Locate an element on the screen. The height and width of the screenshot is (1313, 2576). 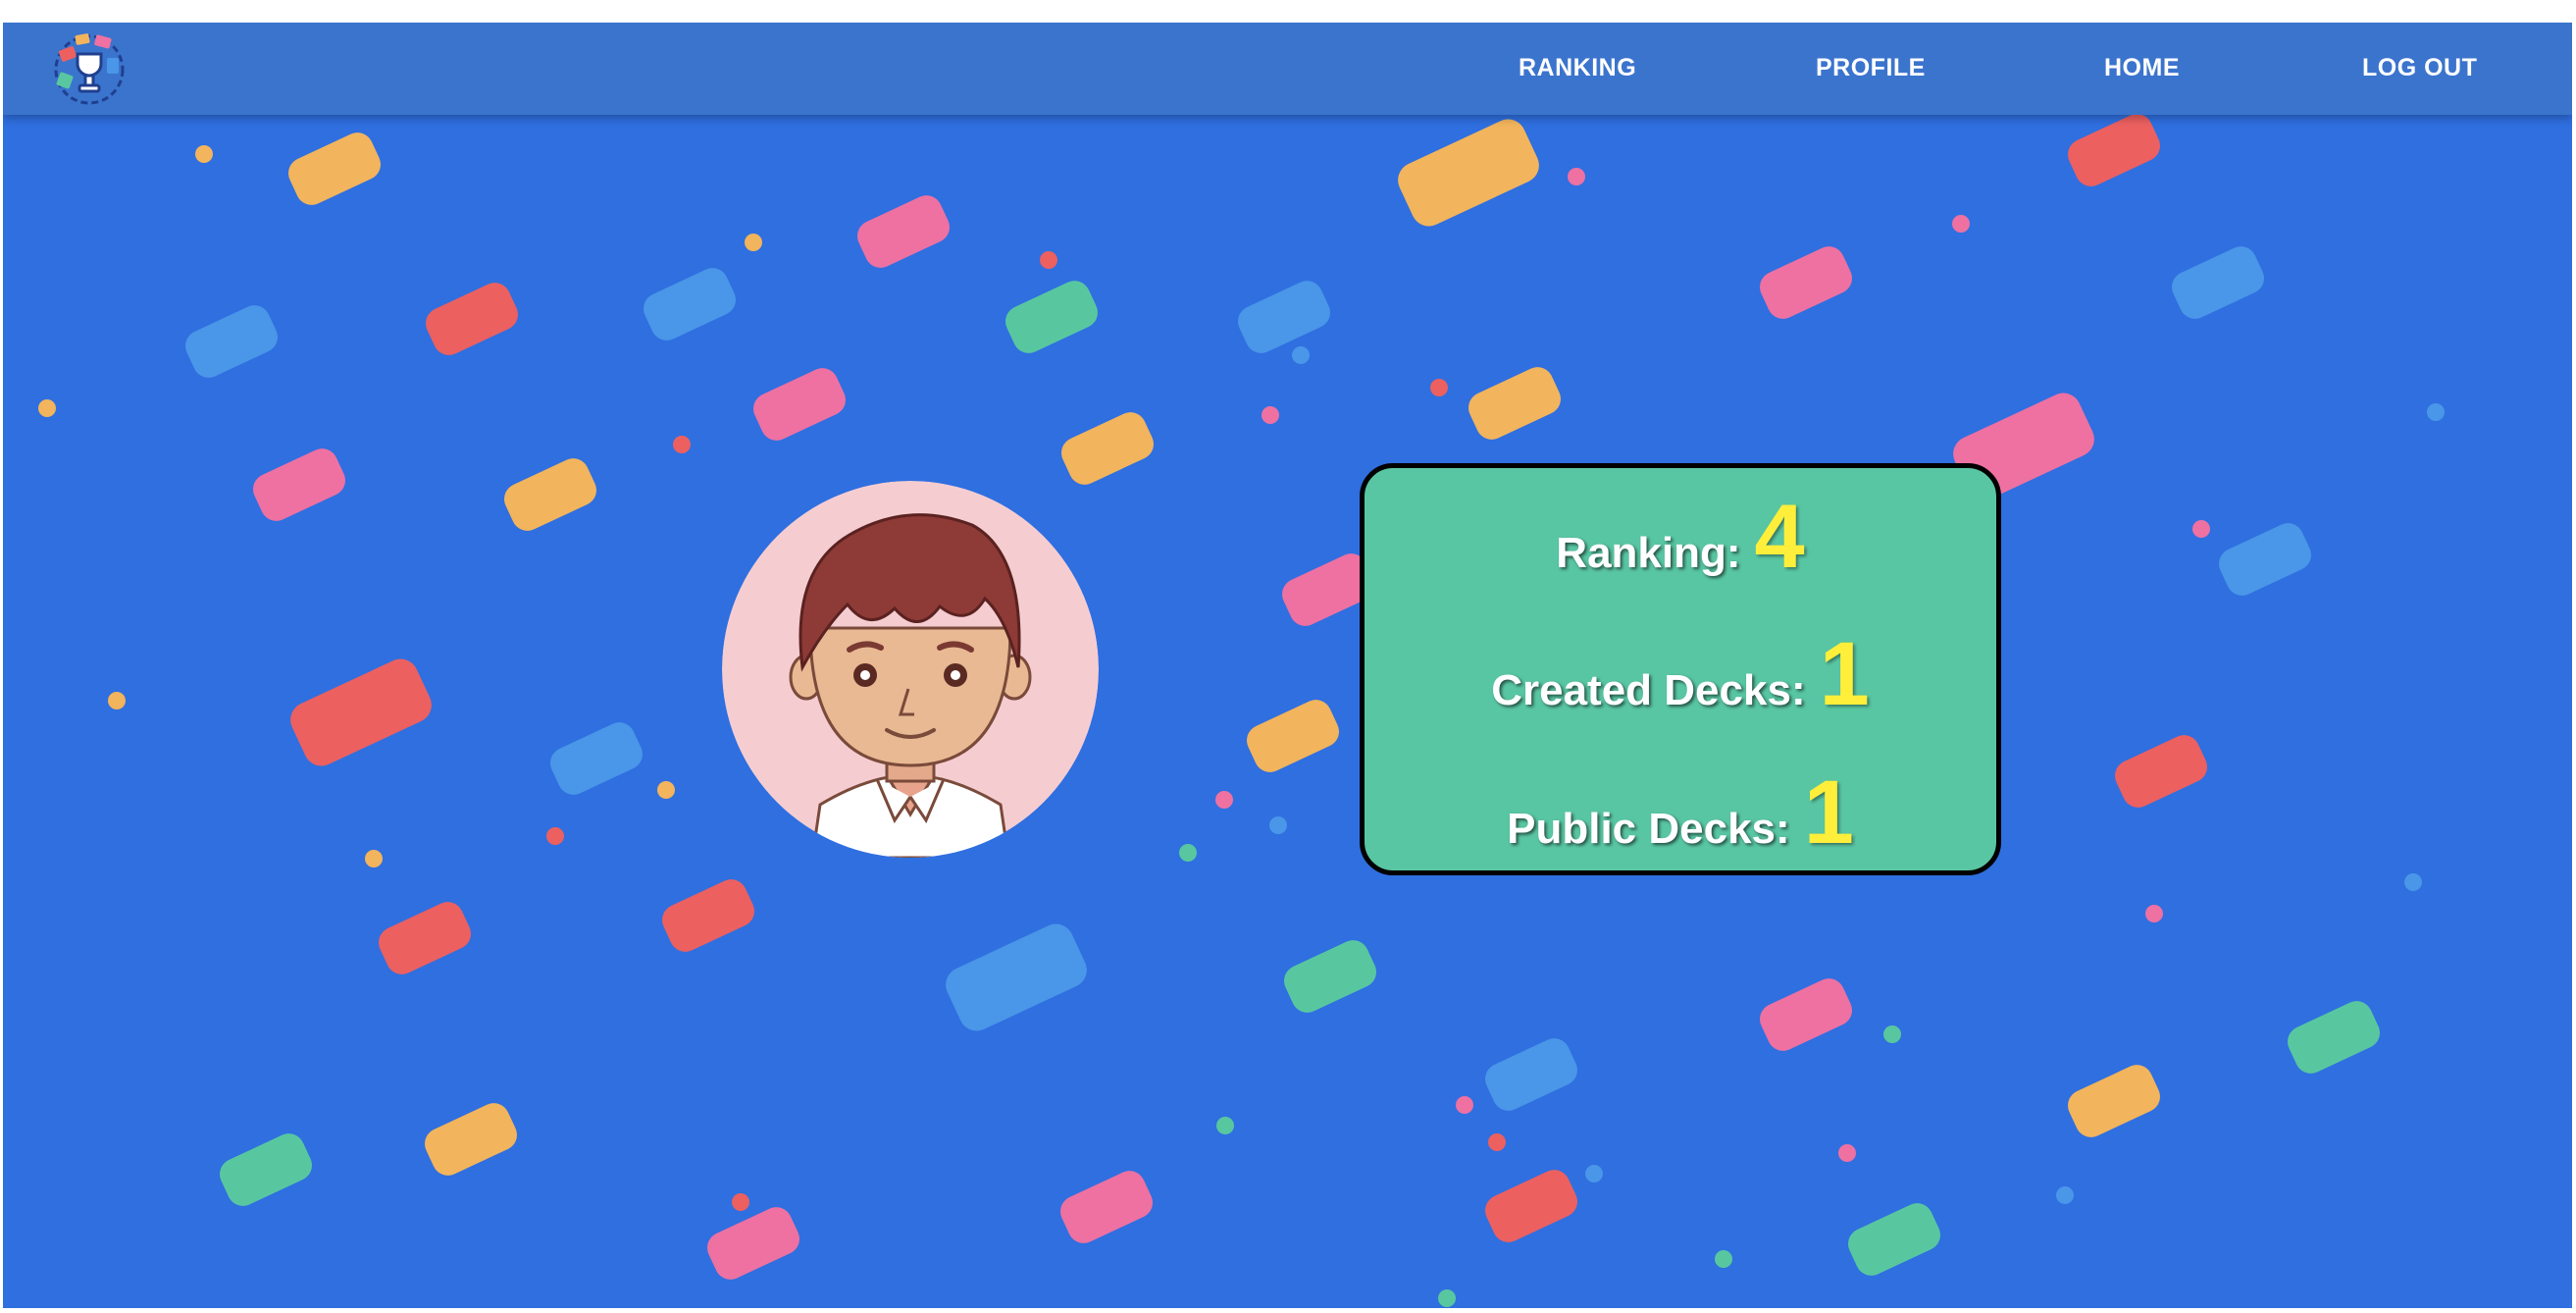
created-decks-stat: Created Decks: 1 is located at coordinates (1680, 674).